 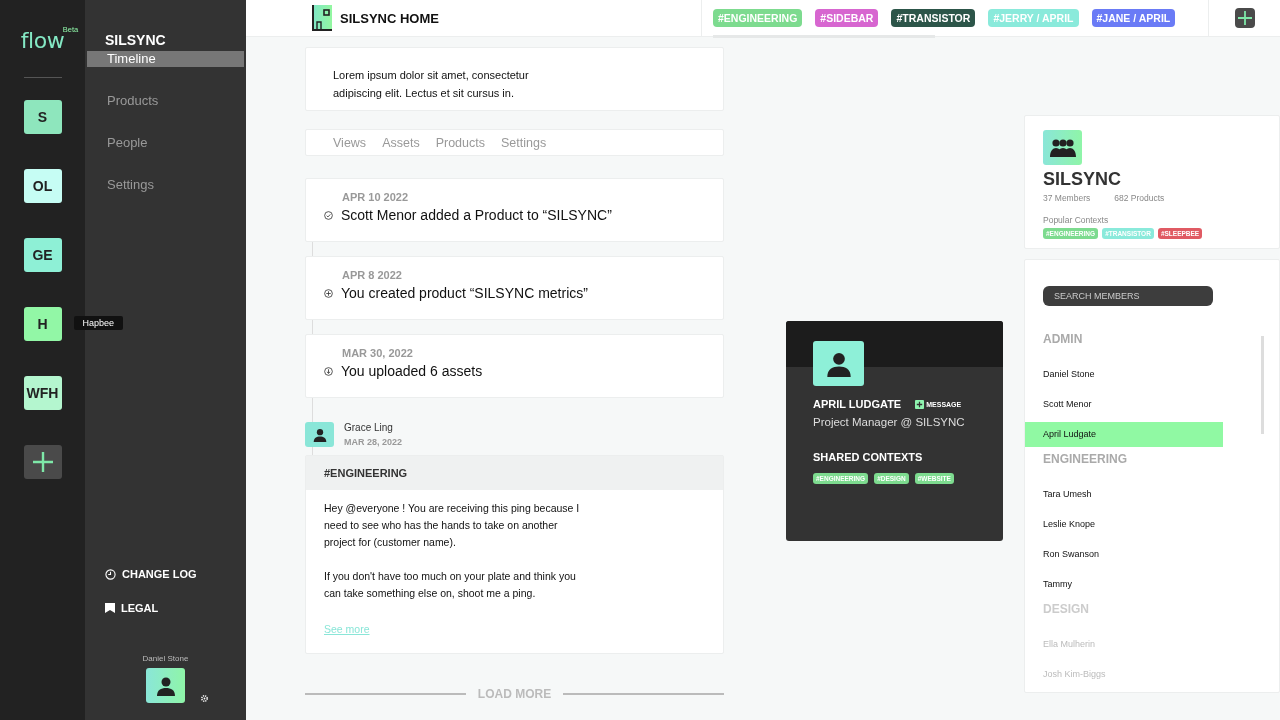 What do you see at coordinates (366, 473) in the screenshot?
I see `context-label: #ENGINEERING` at bounding box center [366, 473].